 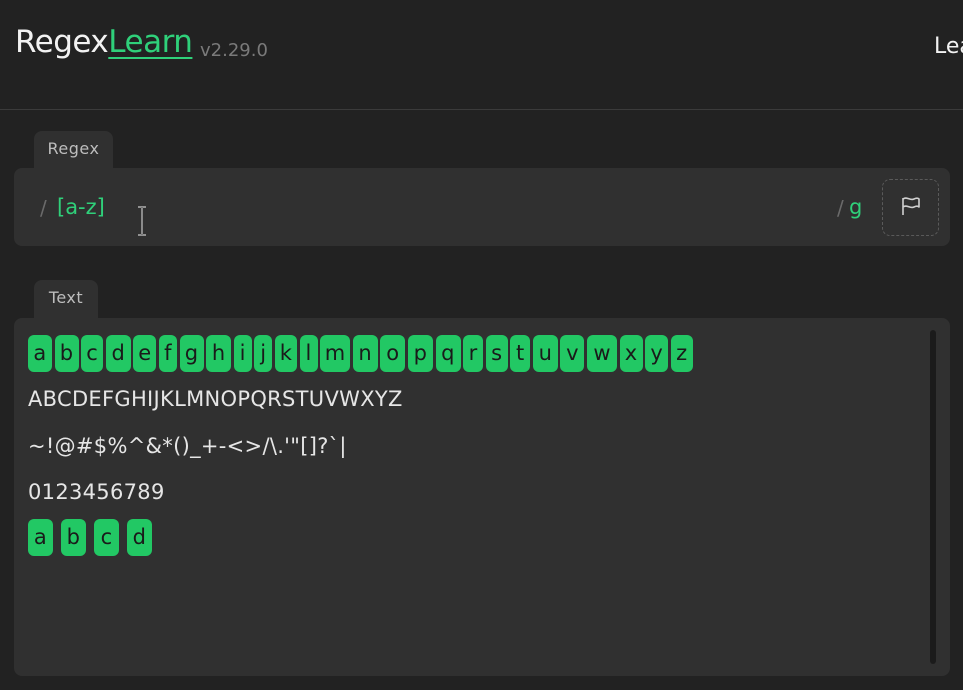 I want to click on regex-match: i, so click(x=242, y=353).